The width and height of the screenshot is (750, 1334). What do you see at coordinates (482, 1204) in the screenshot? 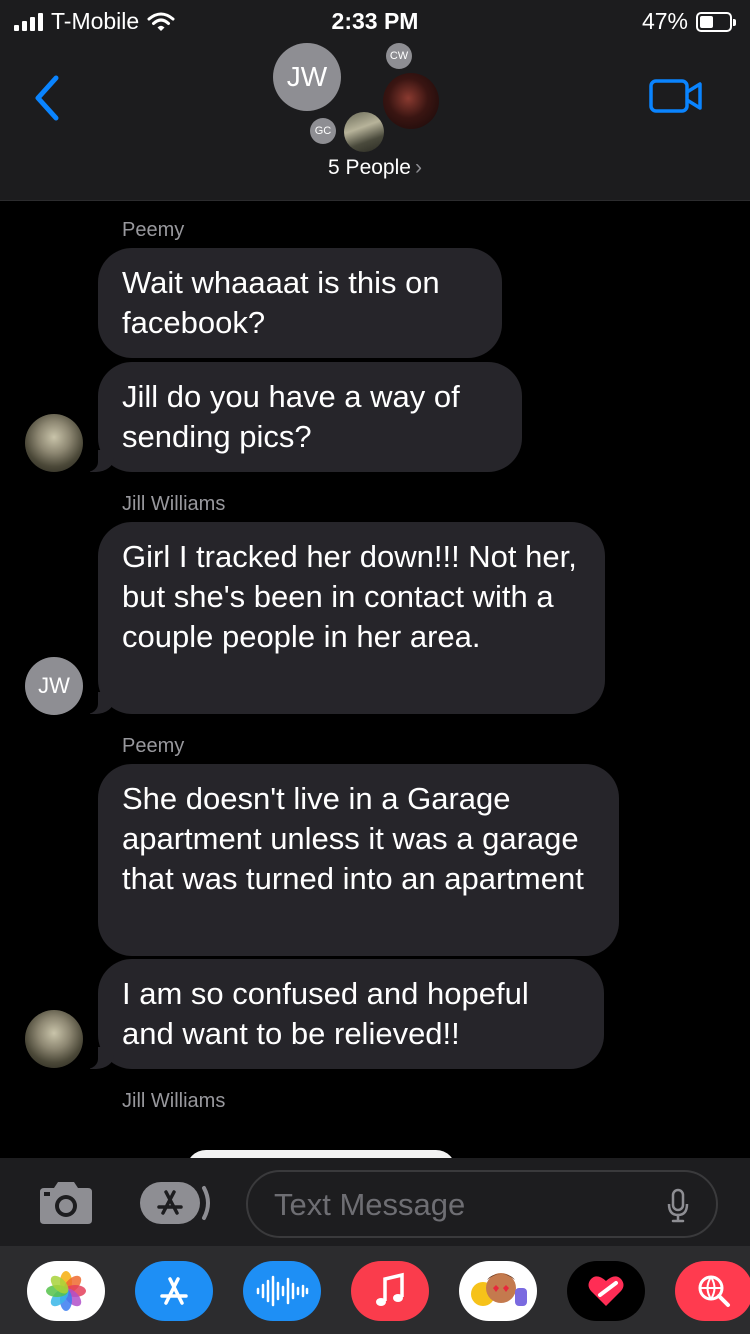
I see `message-input: Text Message` at bounding box center [482, 1204].